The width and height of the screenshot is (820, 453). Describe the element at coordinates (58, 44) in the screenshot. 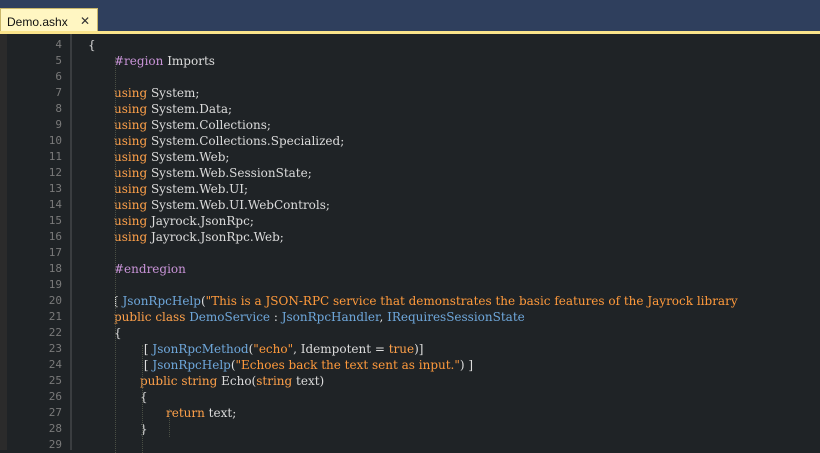

I see `line-number: 4` at that location.